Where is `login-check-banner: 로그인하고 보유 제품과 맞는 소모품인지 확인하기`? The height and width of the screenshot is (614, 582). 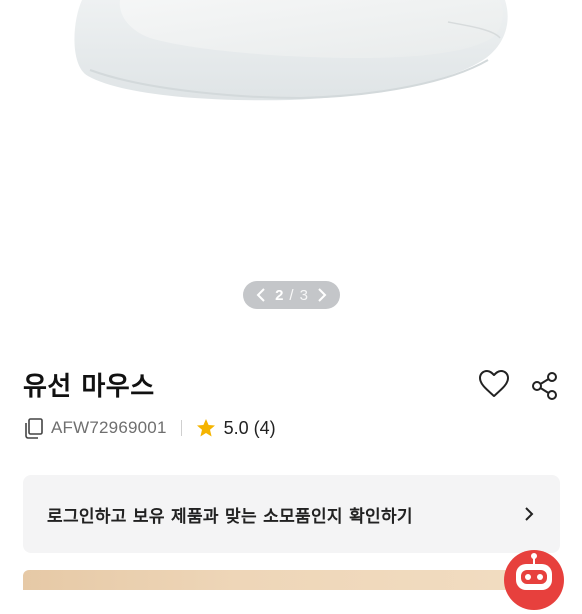
login-check-banner: 로그인하고 보유 제품과 맞는 소모품인지 확인하기 is located at coordinates (291, 514).